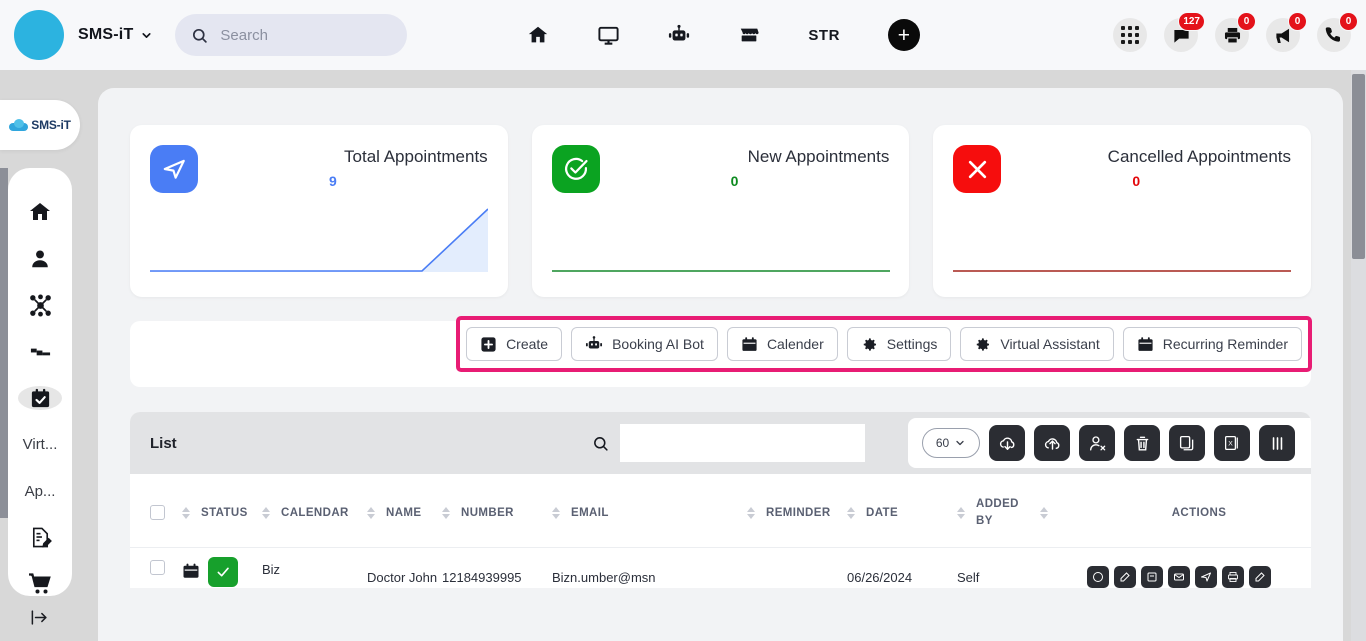 The width and height of the screenshot is (1366, 641). I want to click on delete-button, so click(1142, 443).